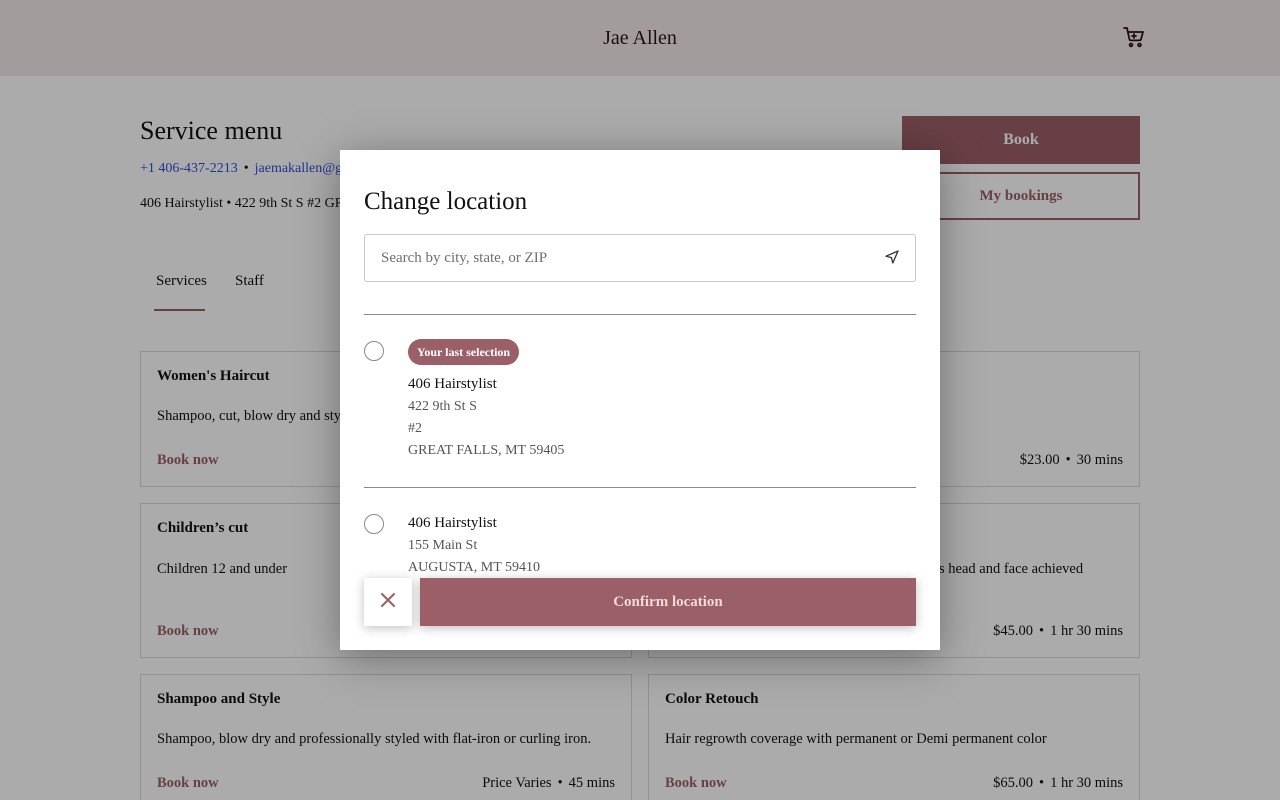 This screenshot has width=1280, height=800. Describe the element at coordinates (486, 450) in the screenshot. I see `location-city: GREAT FALLS, MT 59405` at that location.